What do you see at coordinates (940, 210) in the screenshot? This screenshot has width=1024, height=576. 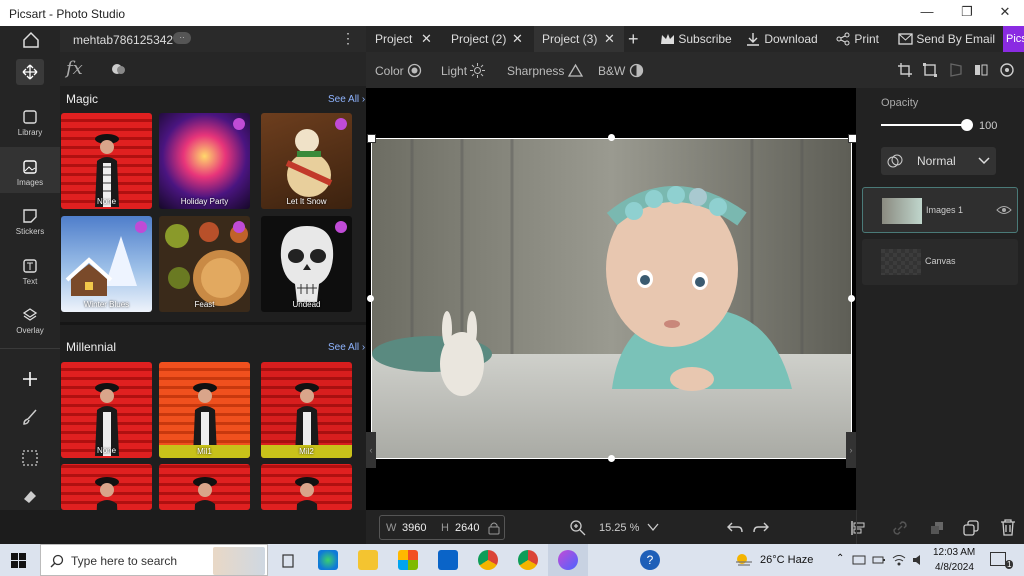 I see `layer-item-images-1: Images 1` at bounding box center [940, 210].